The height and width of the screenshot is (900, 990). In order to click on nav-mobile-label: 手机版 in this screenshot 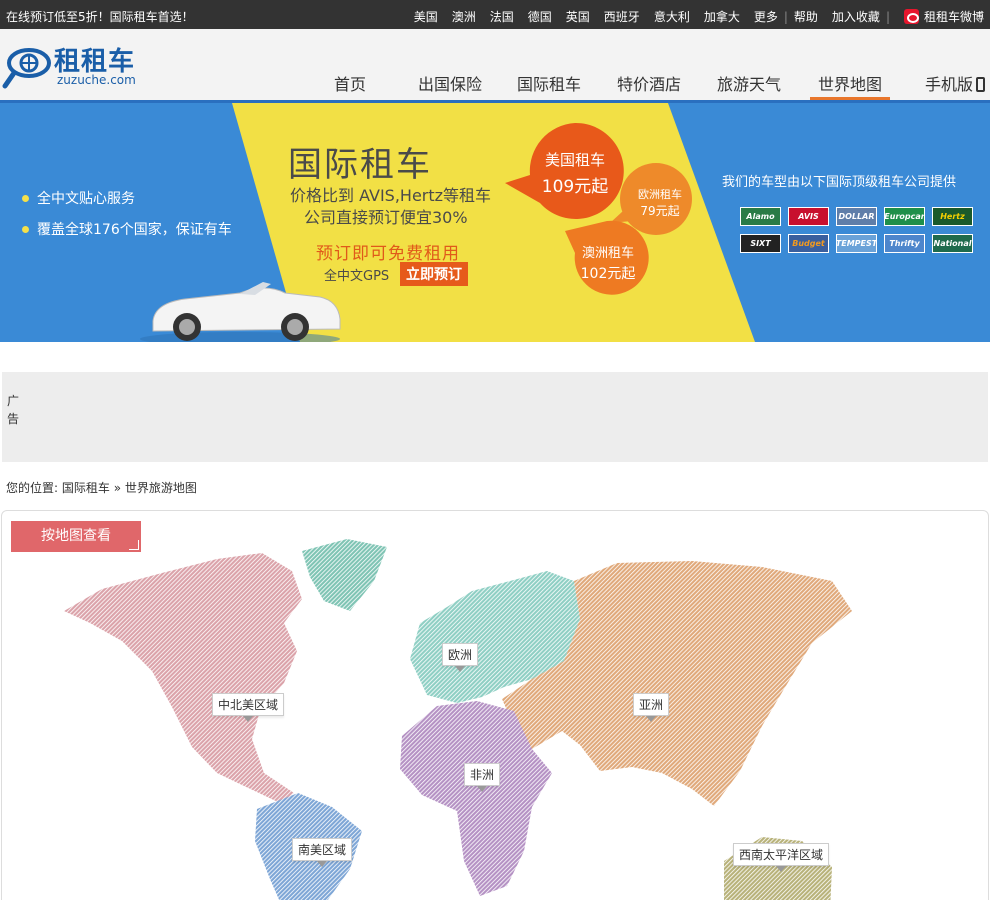, I will do `click(949, 84)`.